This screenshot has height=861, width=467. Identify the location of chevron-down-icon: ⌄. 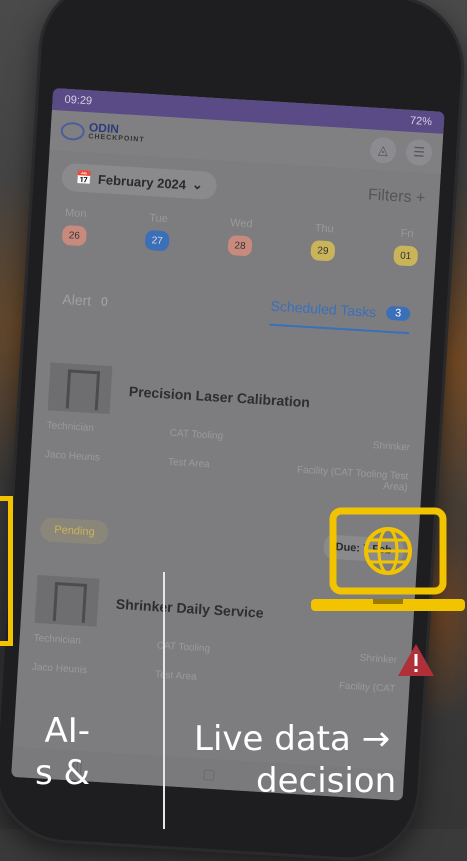
(197, 184).